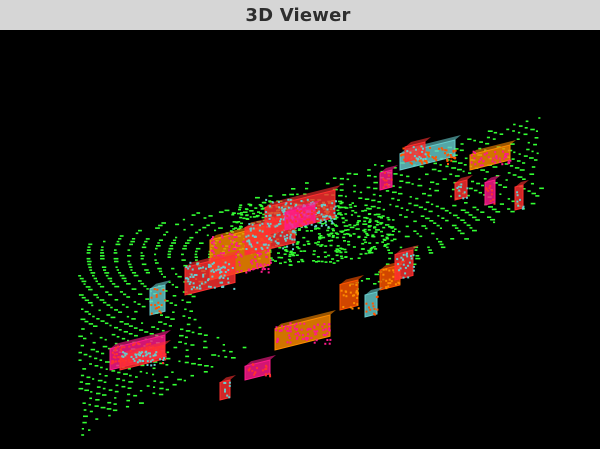  I want to click on title-bar: 3D Viewer, so click(300, 15).